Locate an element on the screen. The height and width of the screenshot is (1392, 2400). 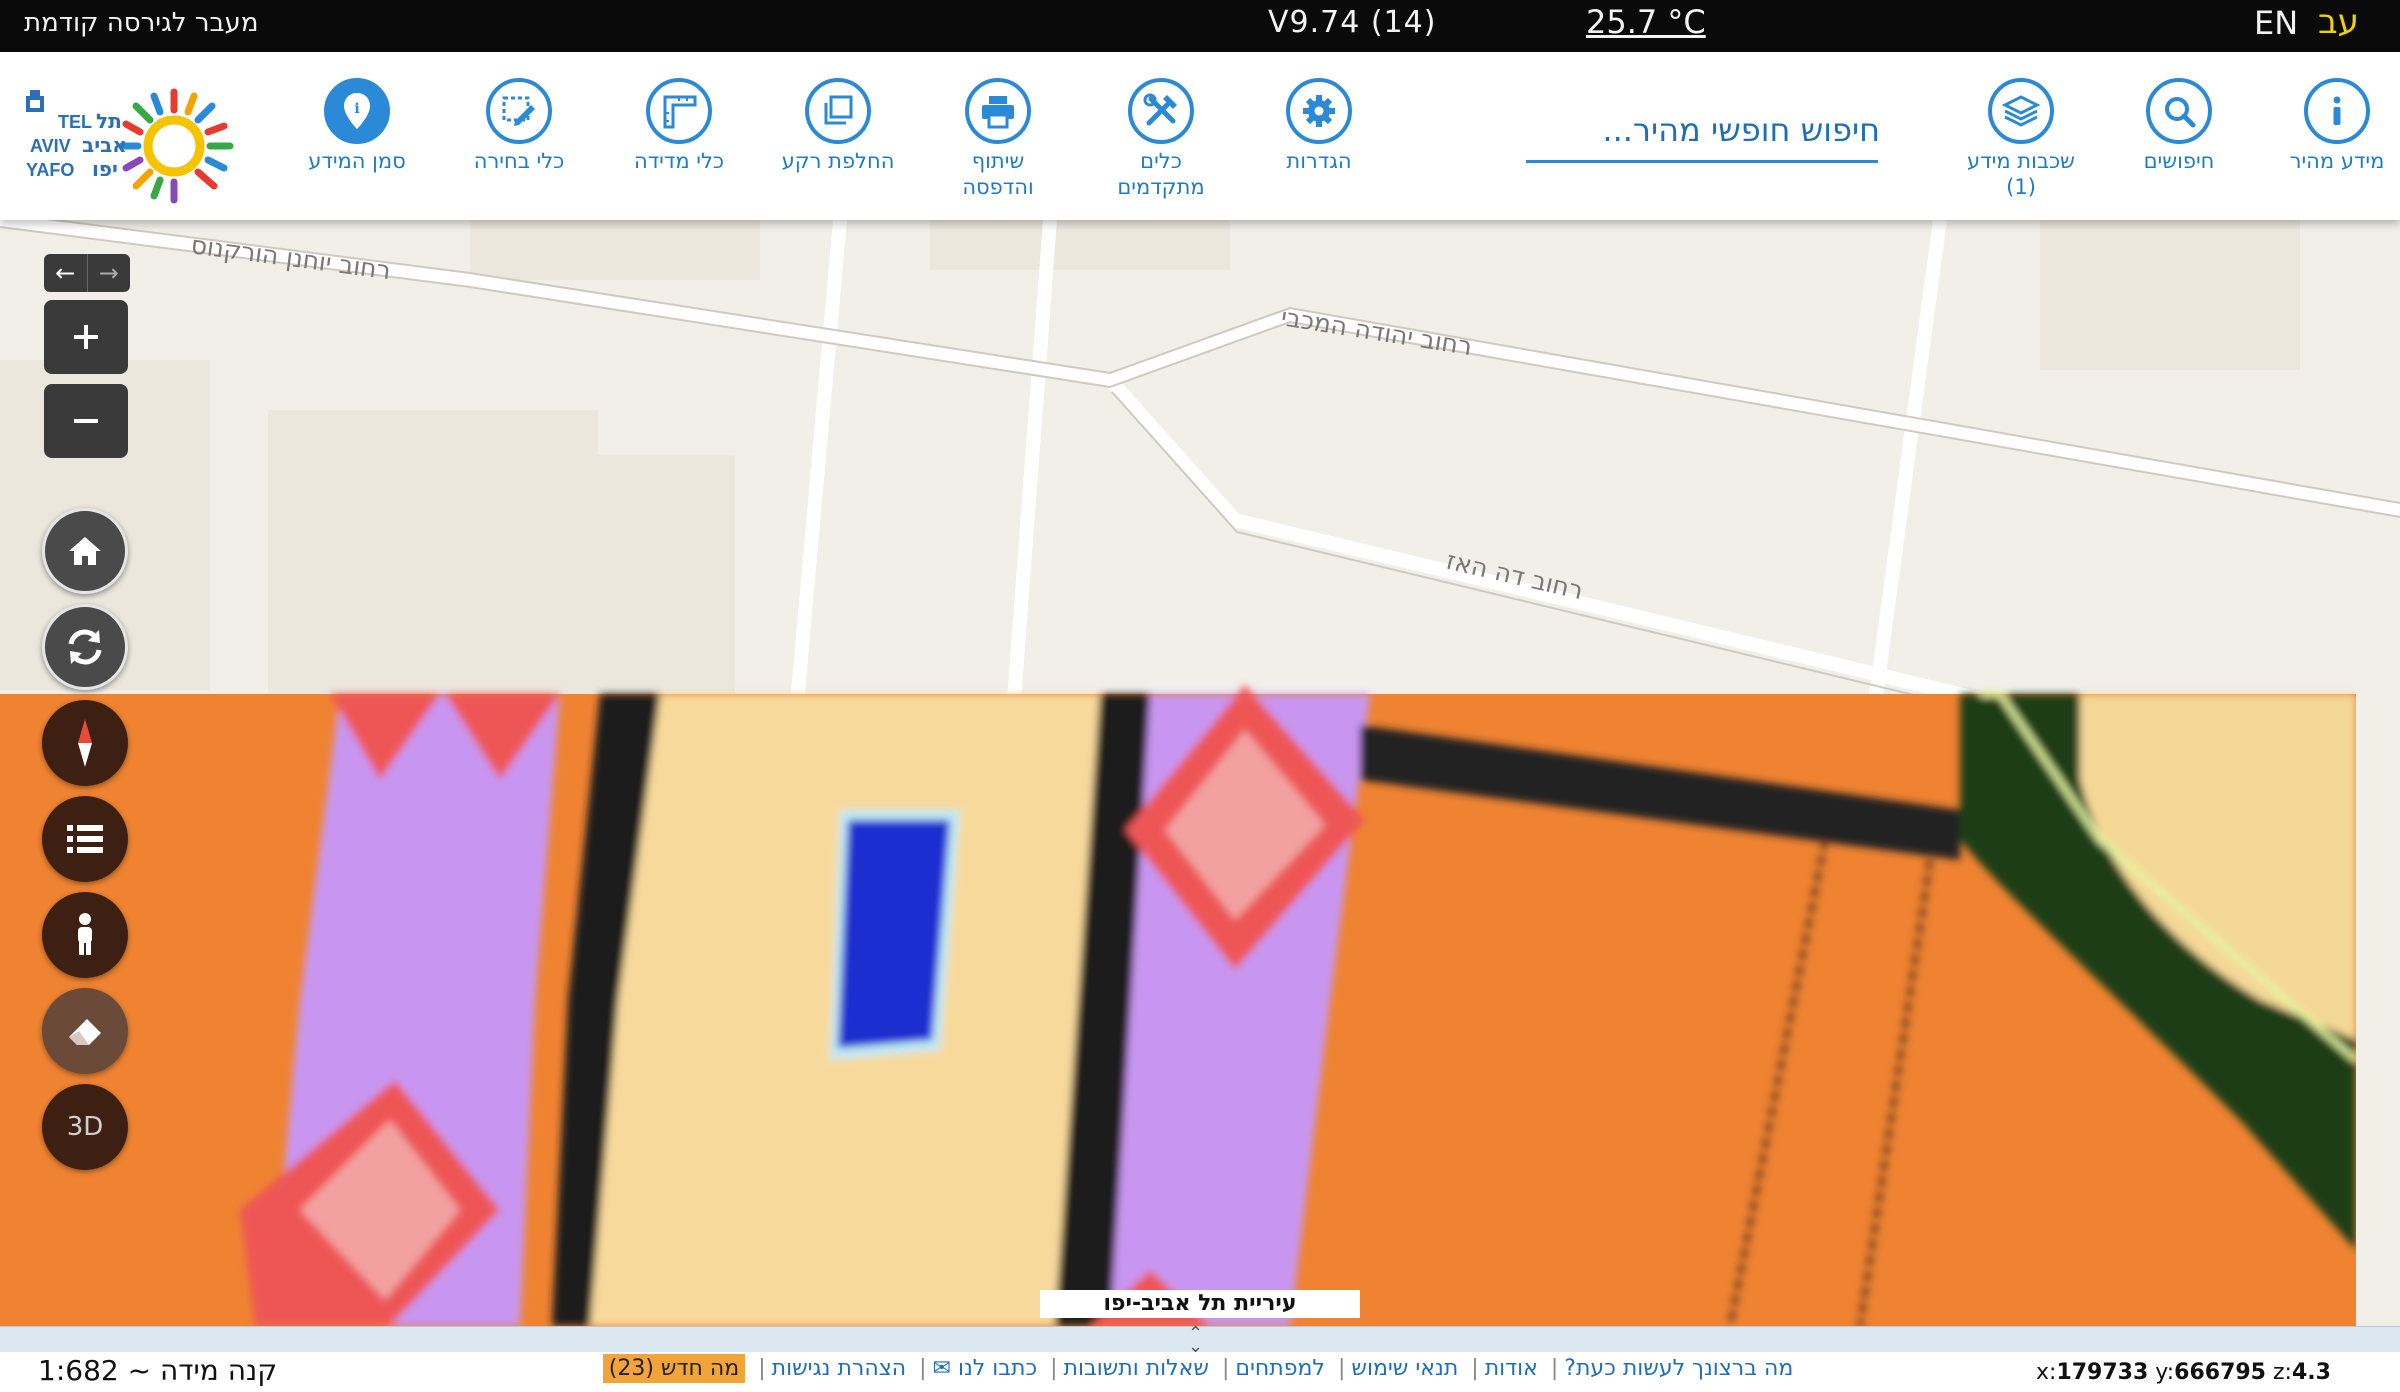
footer-link-what-to-do: מה ברצונך לעשות כעת? is located at coordinates (1678, 1368).